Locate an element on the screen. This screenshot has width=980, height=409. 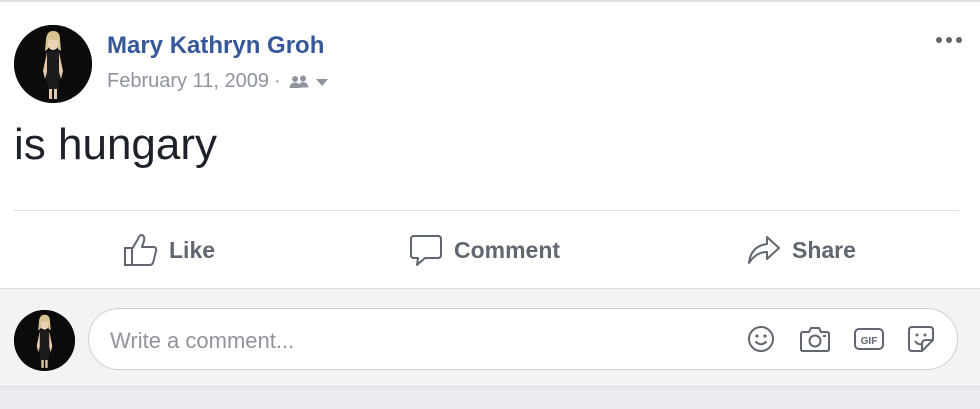
camera-icon is located at coordinates (815, 339).